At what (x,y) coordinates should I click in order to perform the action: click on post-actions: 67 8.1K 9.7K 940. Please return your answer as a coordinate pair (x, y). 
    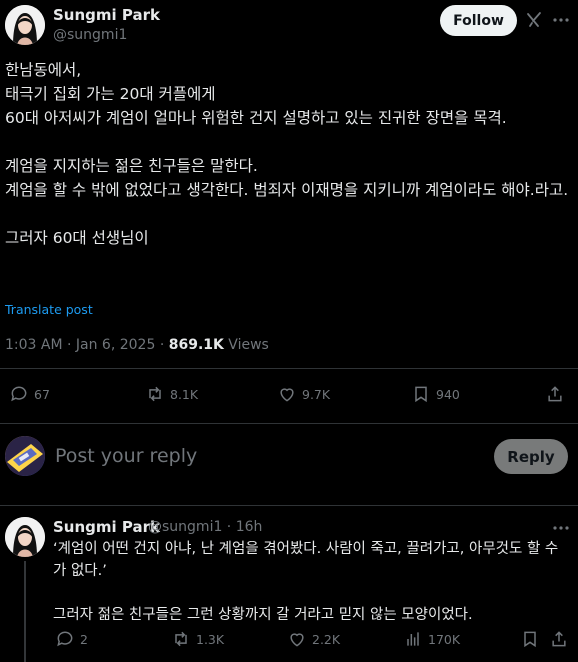
    Looking at the image, I should click on (289, 399).